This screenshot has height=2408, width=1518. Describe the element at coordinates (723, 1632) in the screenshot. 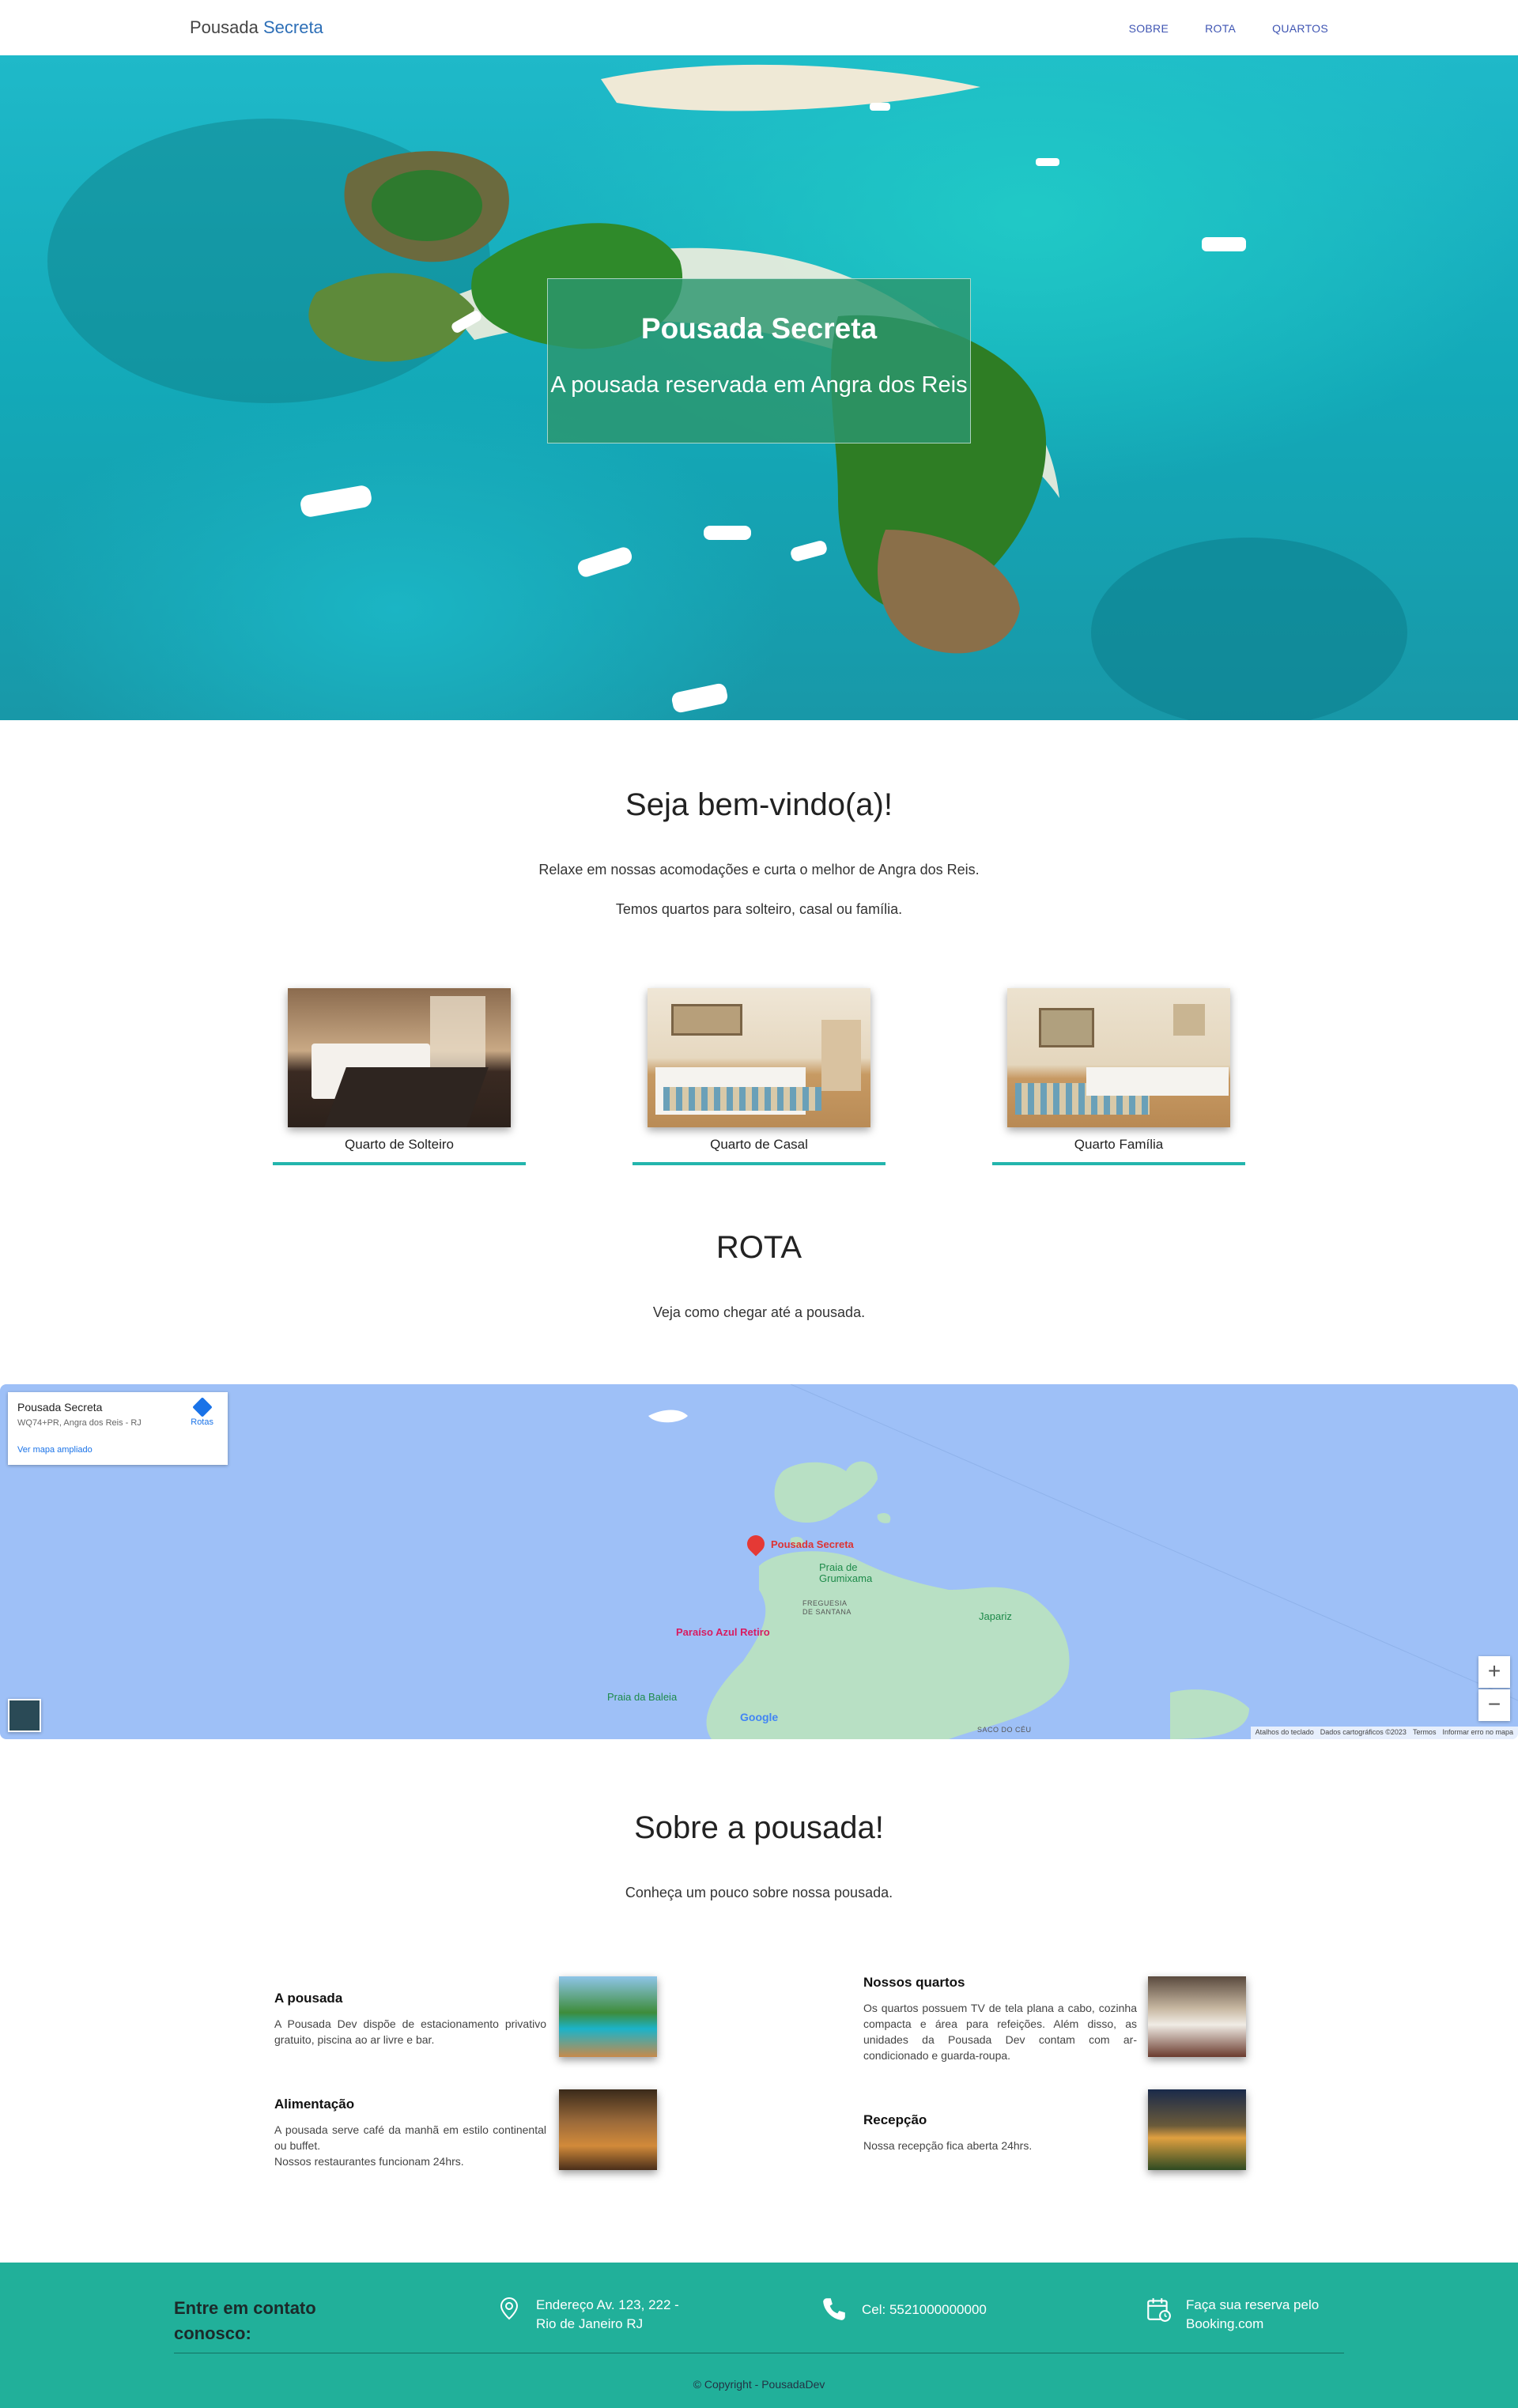

I see `map-label-hotel: Paraíso Azul Retiro` at that location.